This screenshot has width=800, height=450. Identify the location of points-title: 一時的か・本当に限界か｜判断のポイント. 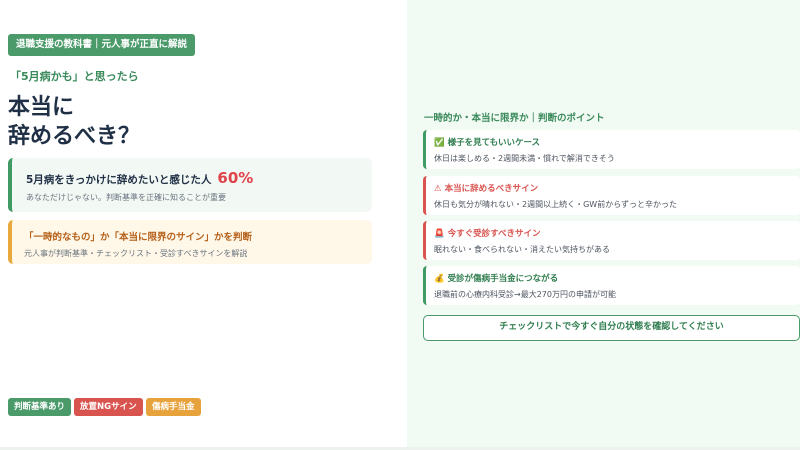
(514, 118).